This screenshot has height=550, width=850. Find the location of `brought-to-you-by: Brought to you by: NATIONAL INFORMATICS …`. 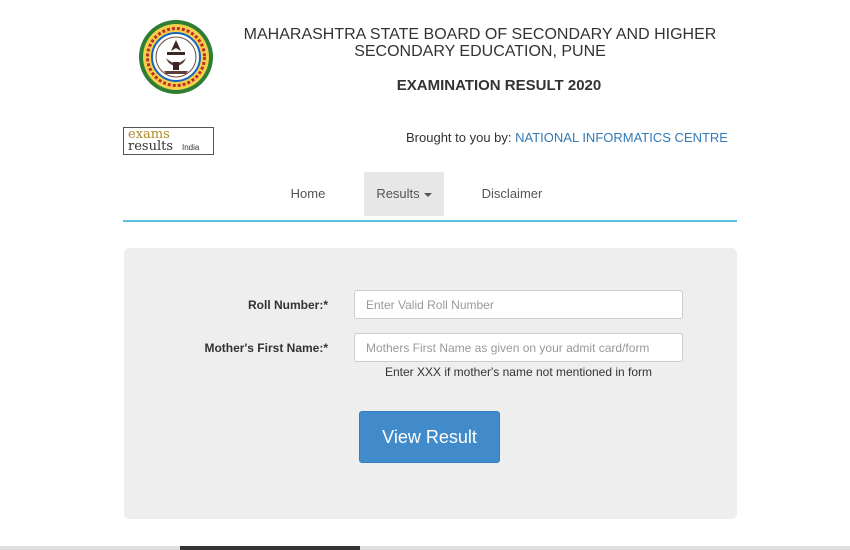

brought-to-you-by: Brought to you by: NATIONAL INFORMATICS … is located at coordinates (567, 137).